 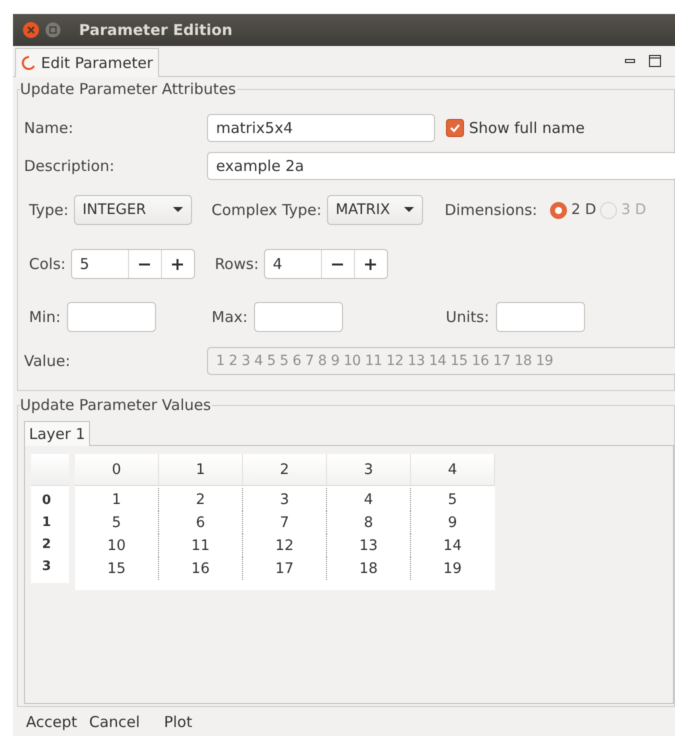 What do you see at coordinates (285, 522) in the screenshot?
I see `table-cell: 7` at bounding box center [285, 522].